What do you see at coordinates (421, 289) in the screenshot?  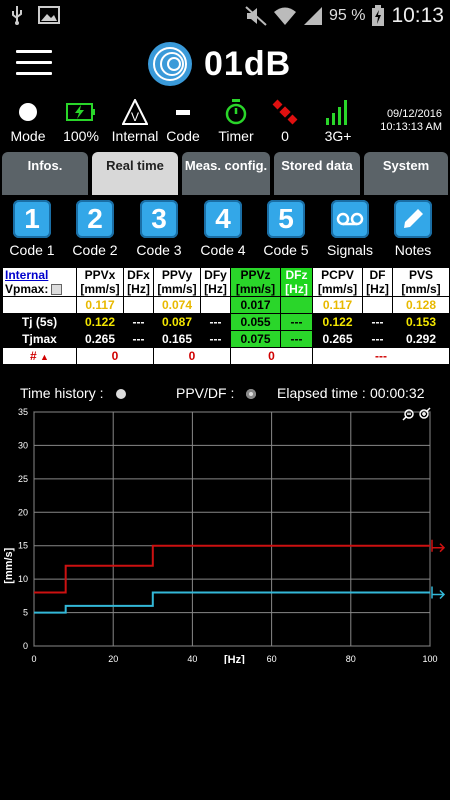 I see `col-pvs-unit: [mm/s]` at bounding box center [421, 289].